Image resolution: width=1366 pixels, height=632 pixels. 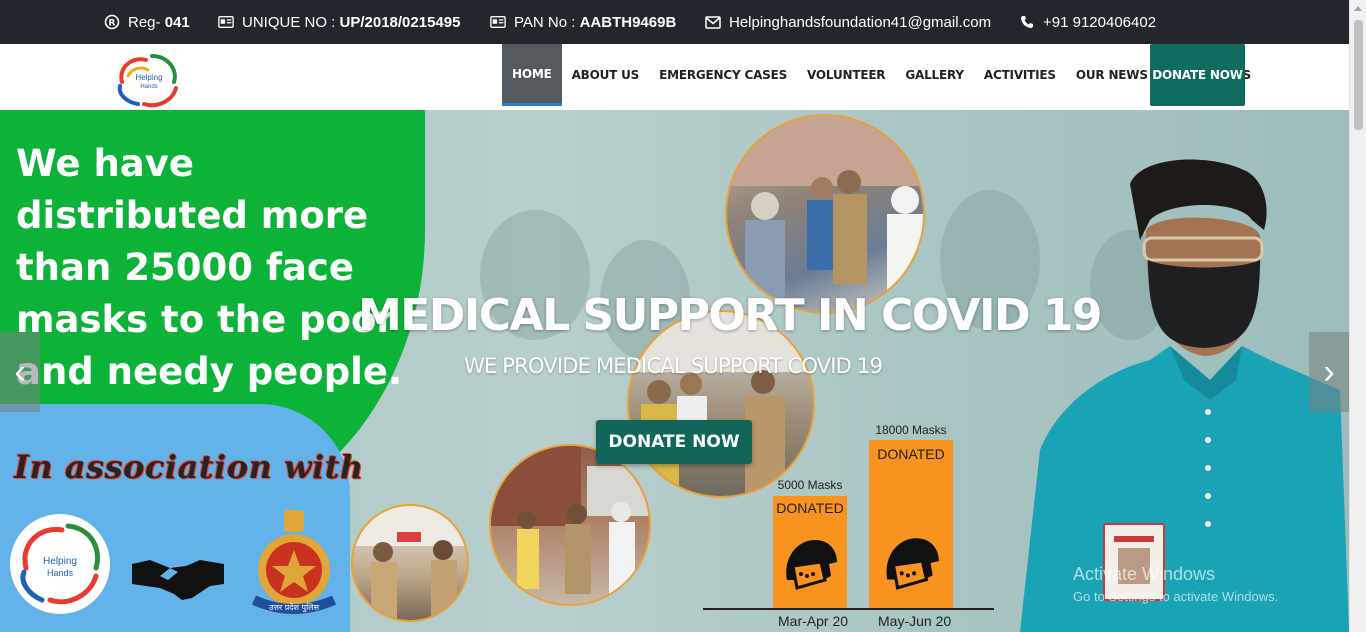 I want to click on windows-watermark-subtitle: Go to Settings to activate Windows., so click(x=1176, y=596).